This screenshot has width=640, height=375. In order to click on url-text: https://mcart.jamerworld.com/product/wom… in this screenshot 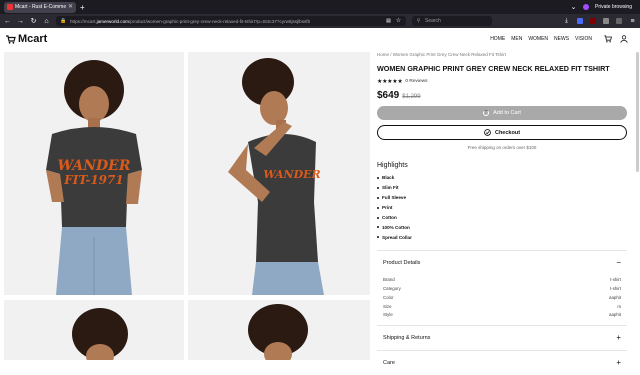, I will do `click(226, 21)`.